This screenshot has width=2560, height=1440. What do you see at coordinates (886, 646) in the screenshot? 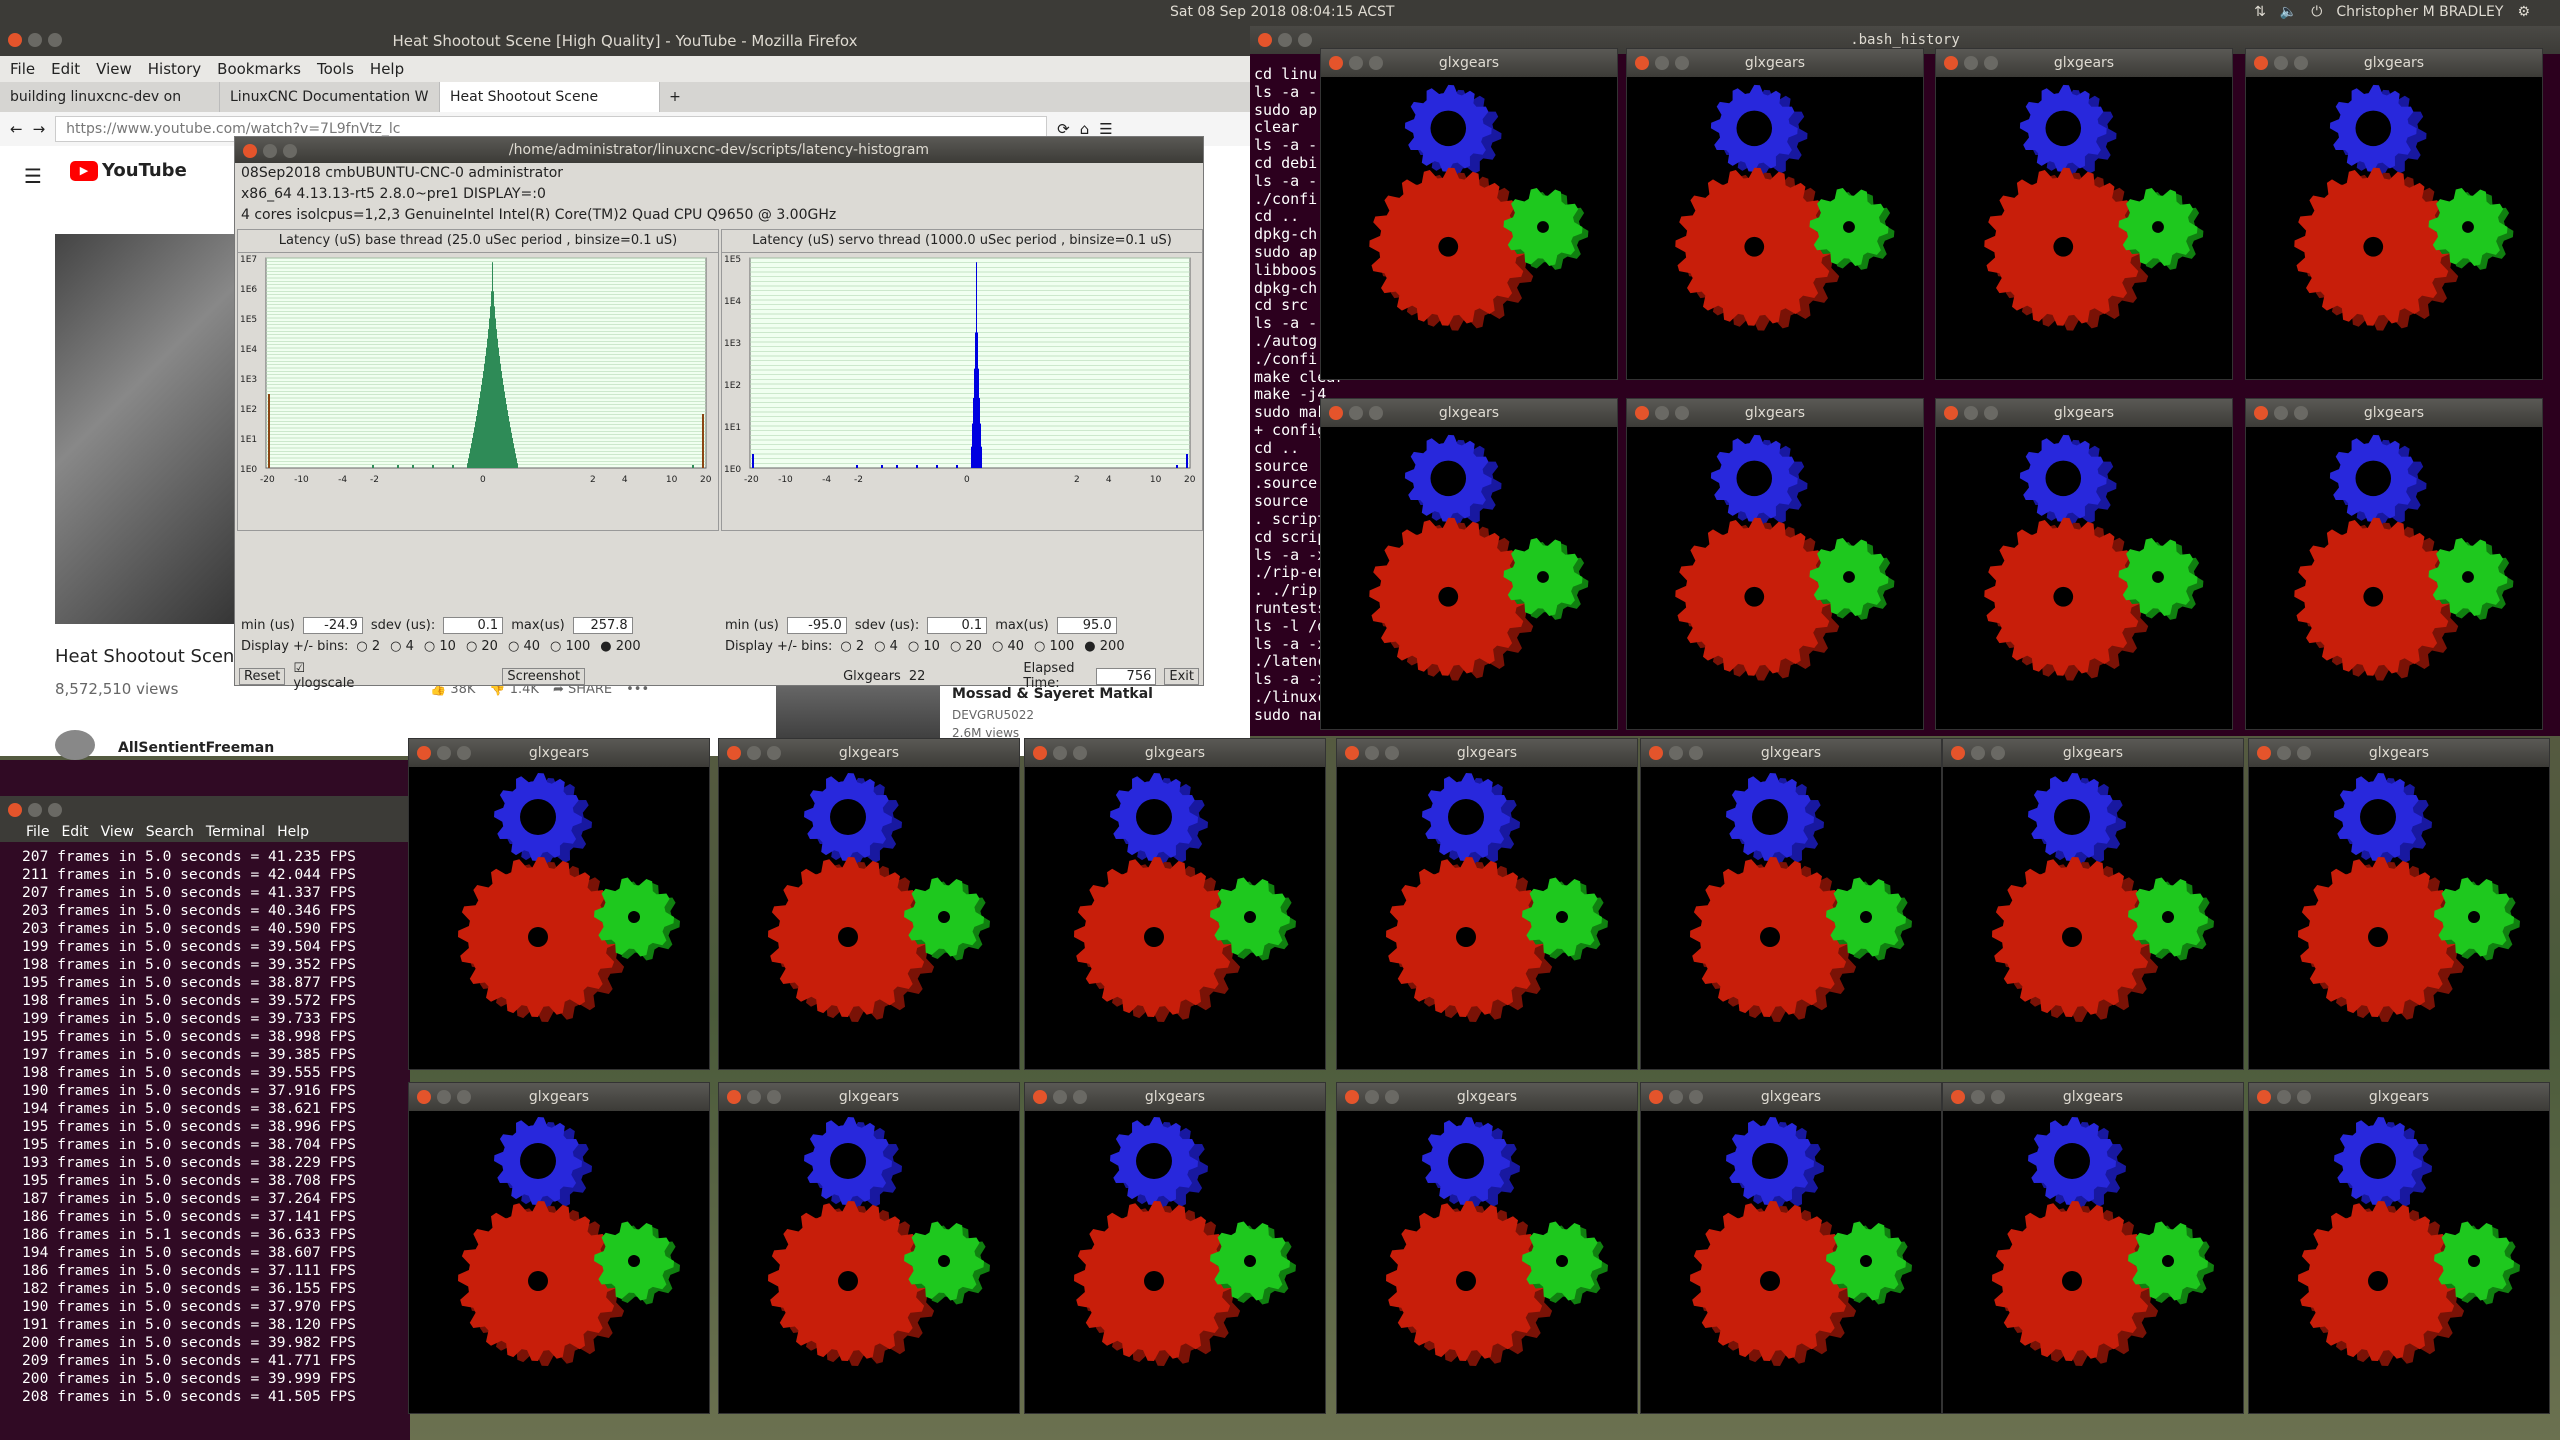
I see `bins-radio-4: ○ 4` at bounding box center [886, 646].